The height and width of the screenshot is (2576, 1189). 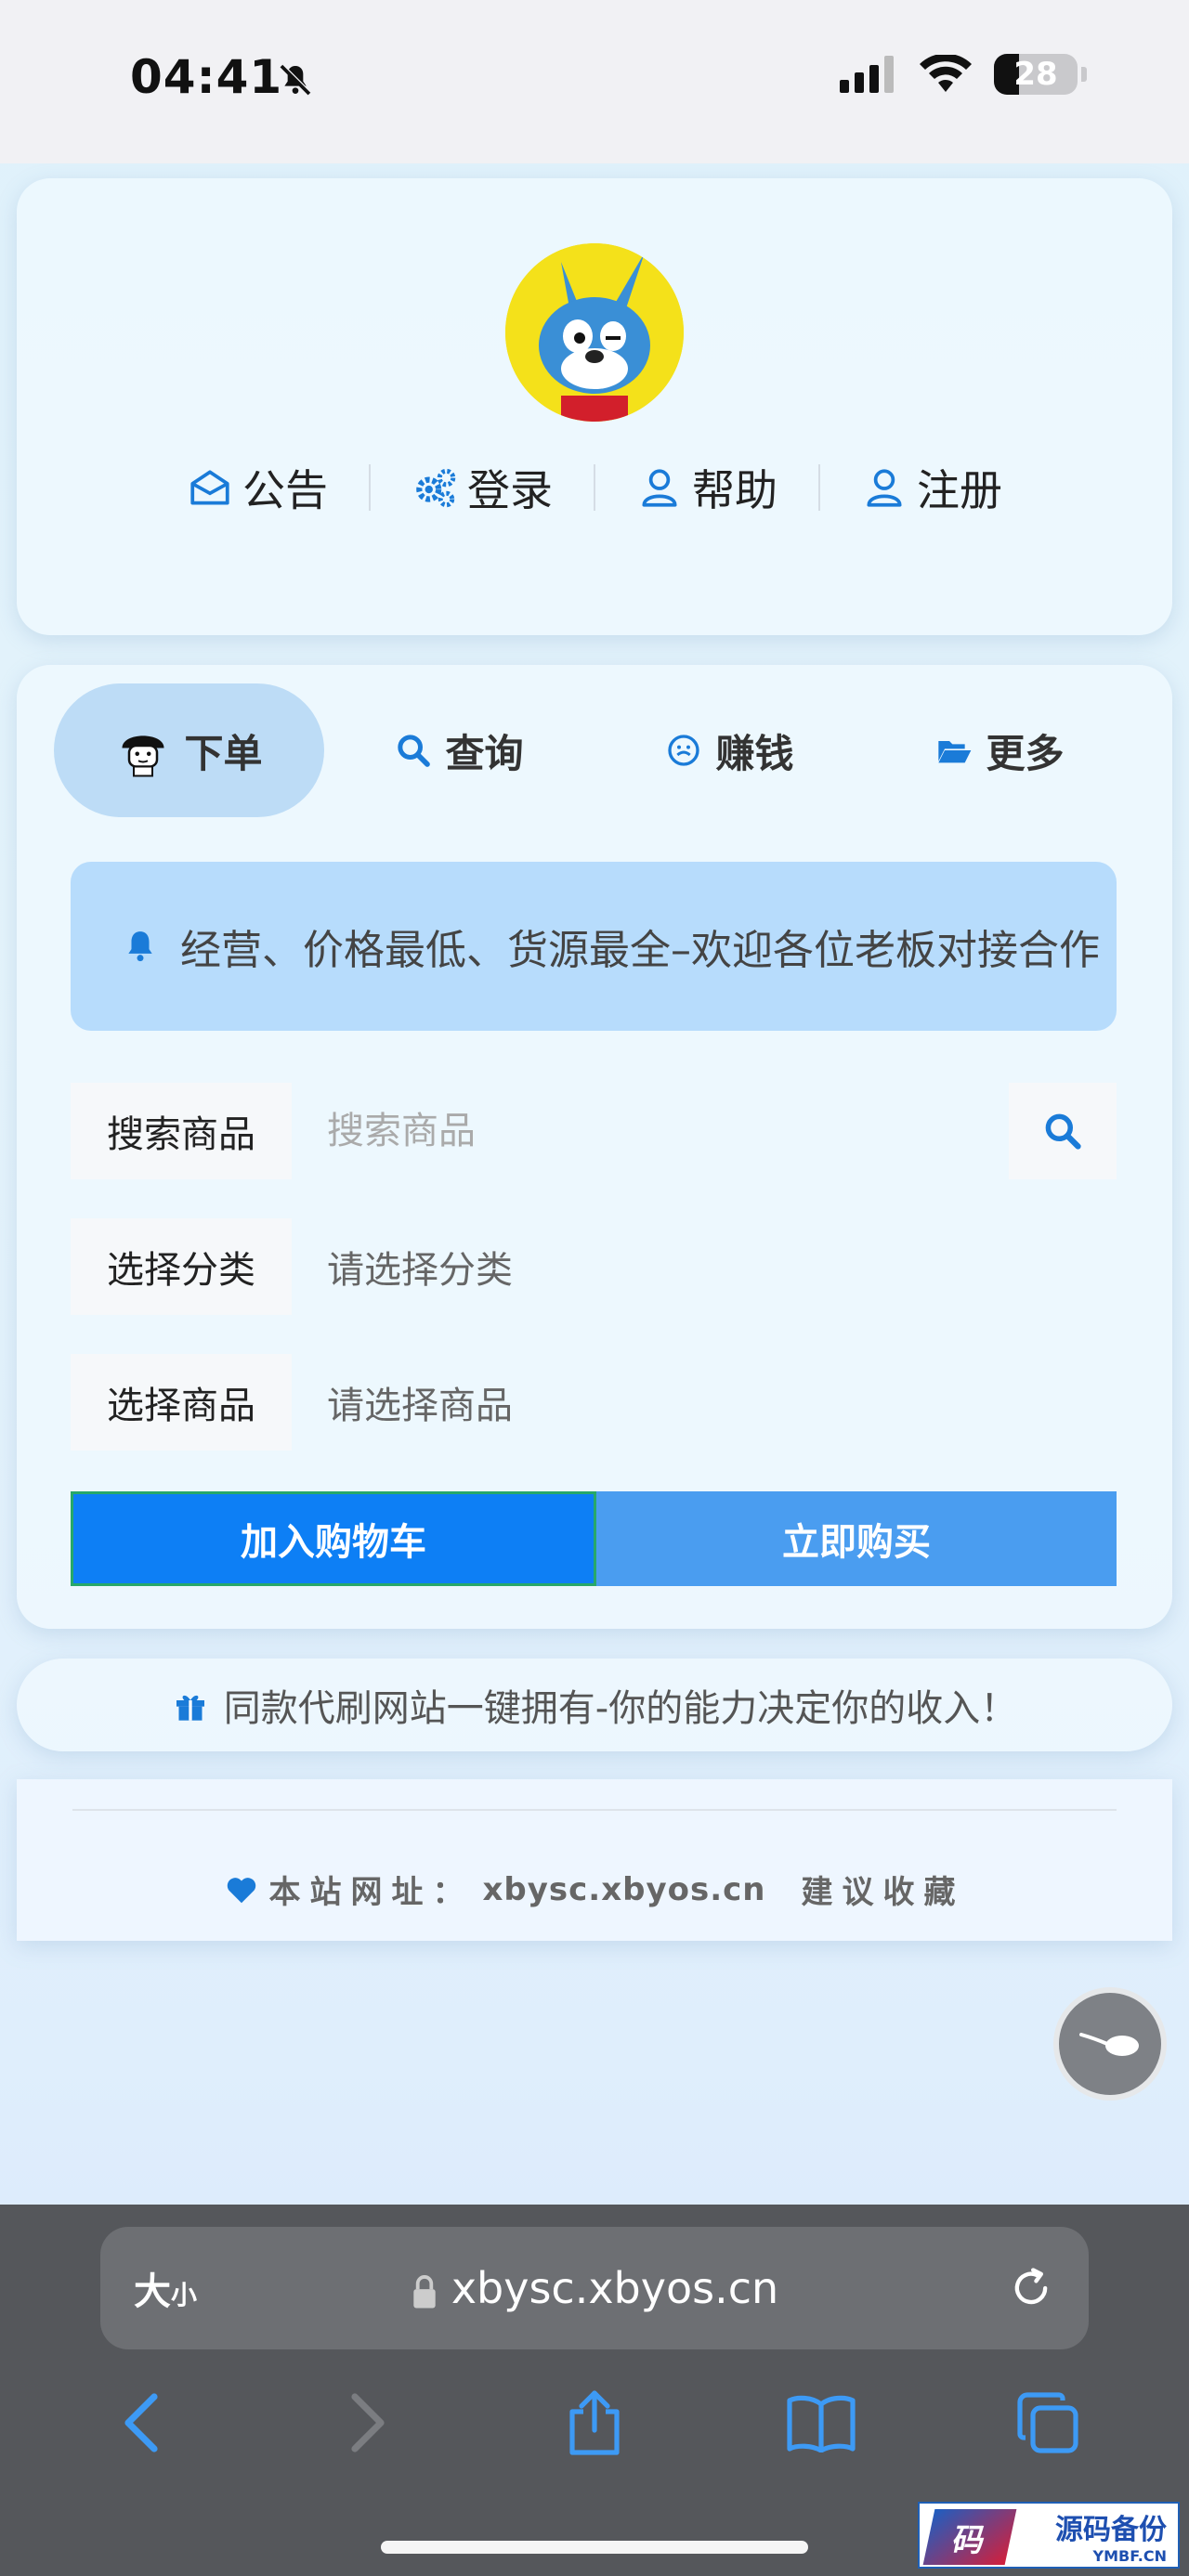 What do you see at coordinates (754, 753) in the screenshot?
I see `tab-label: 赚钱` at bounding box center [754, 753].